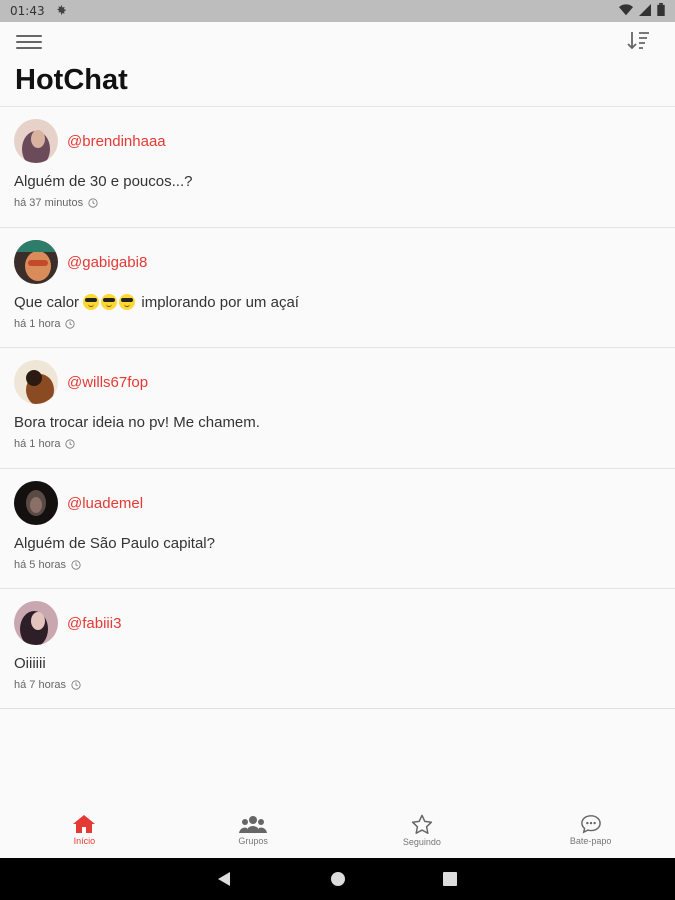 Image resolution: width=675 pixels, height=900 pixels. I want to click on status-time: 01:43, so click(27, 11).